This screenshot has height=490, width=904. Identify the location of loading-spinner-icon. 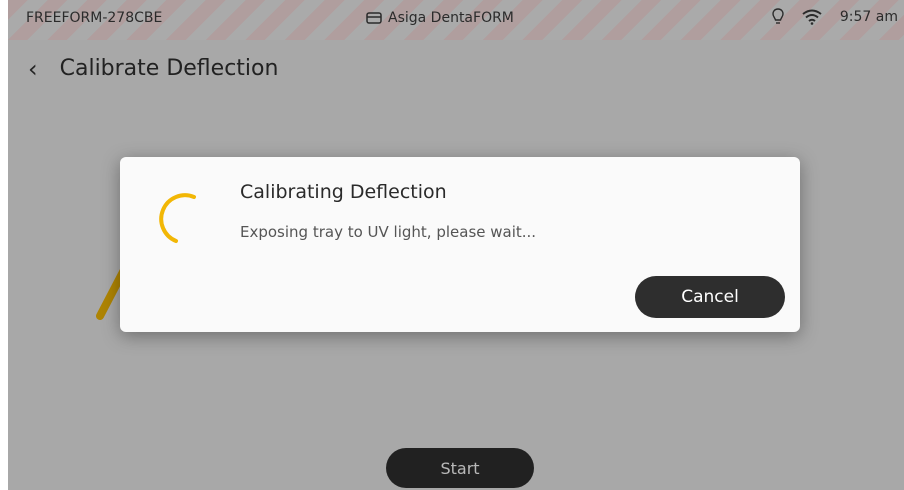
(177, 218).